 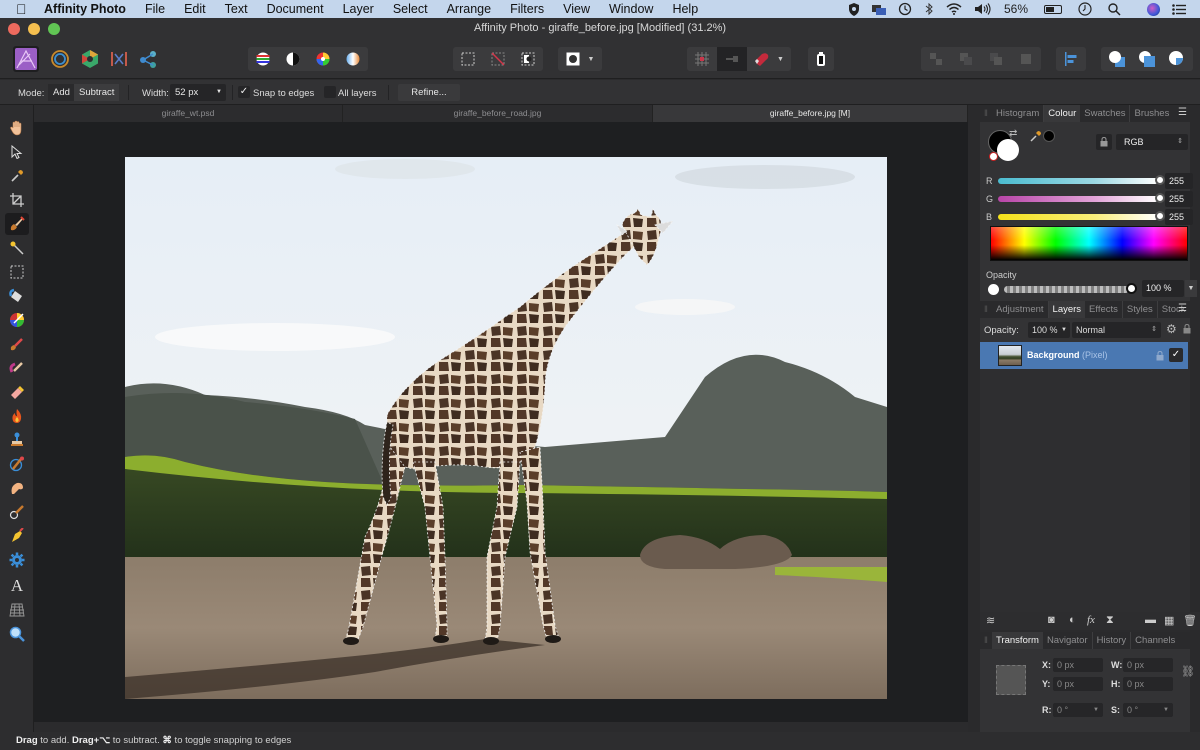 I want to click on blue-slider-handle, so click(x=1160, y=216).